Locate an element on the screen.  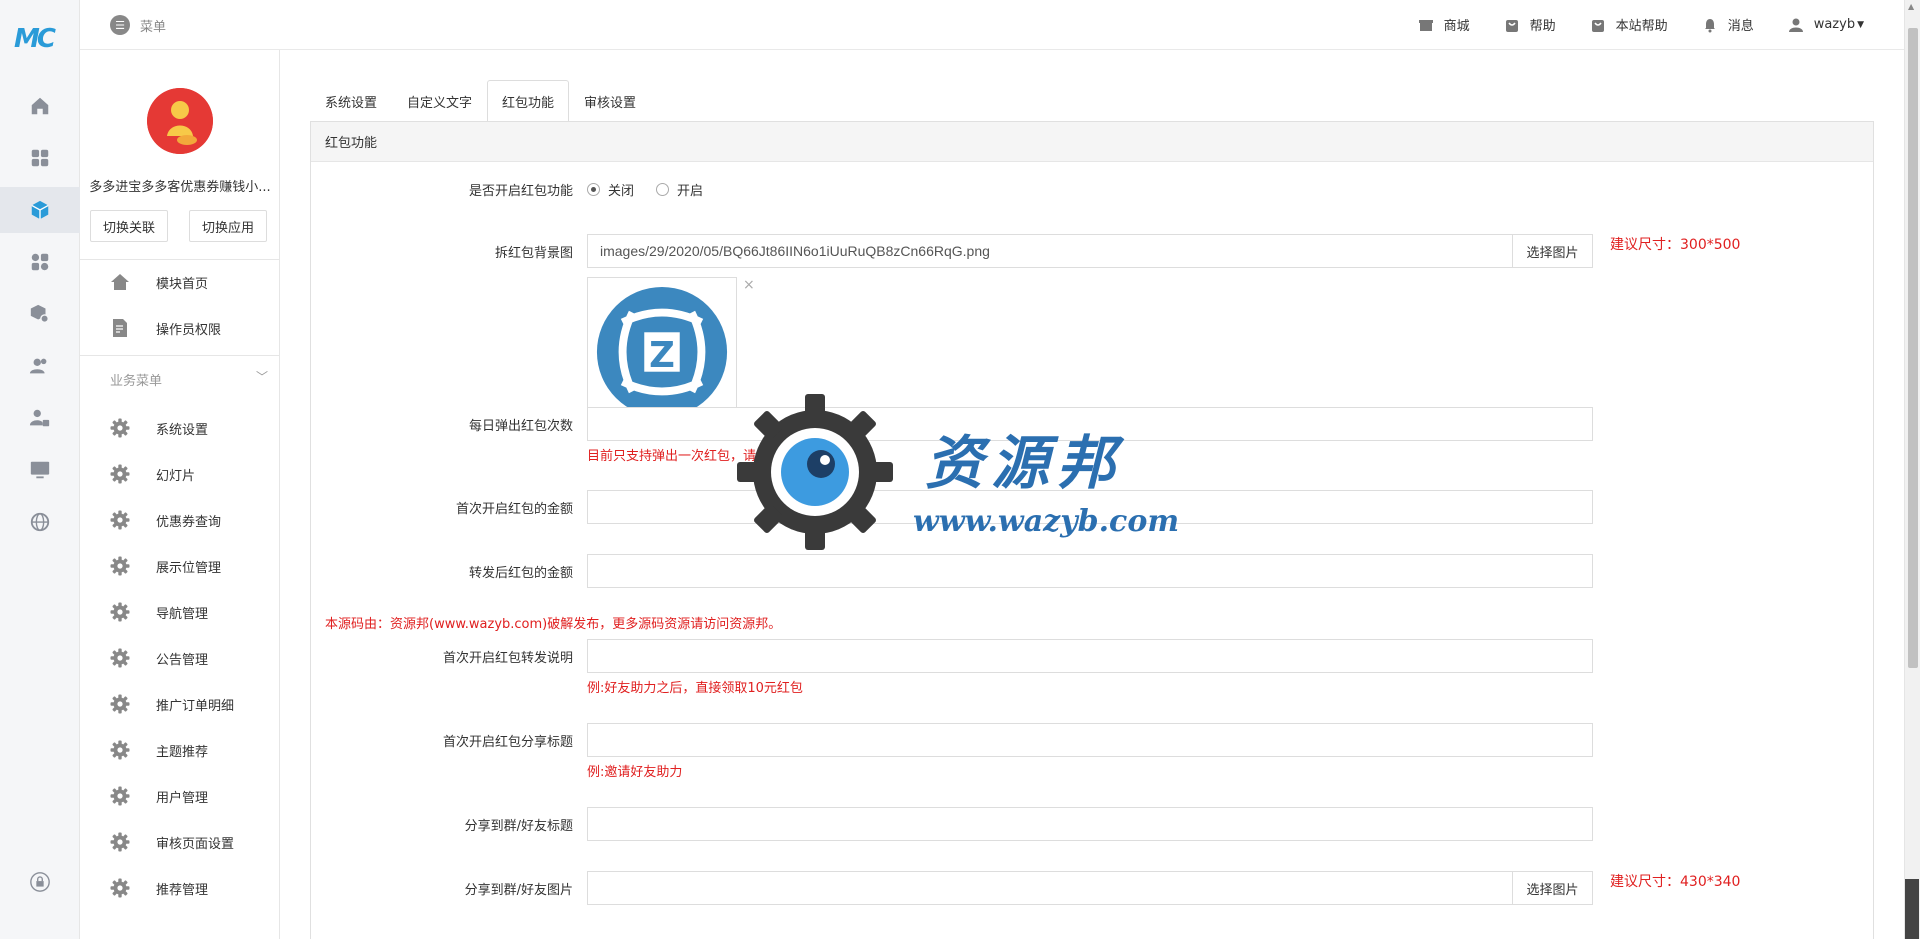
sidebar-item-label: 审核页面设置 is located at coordinates (195, 844).